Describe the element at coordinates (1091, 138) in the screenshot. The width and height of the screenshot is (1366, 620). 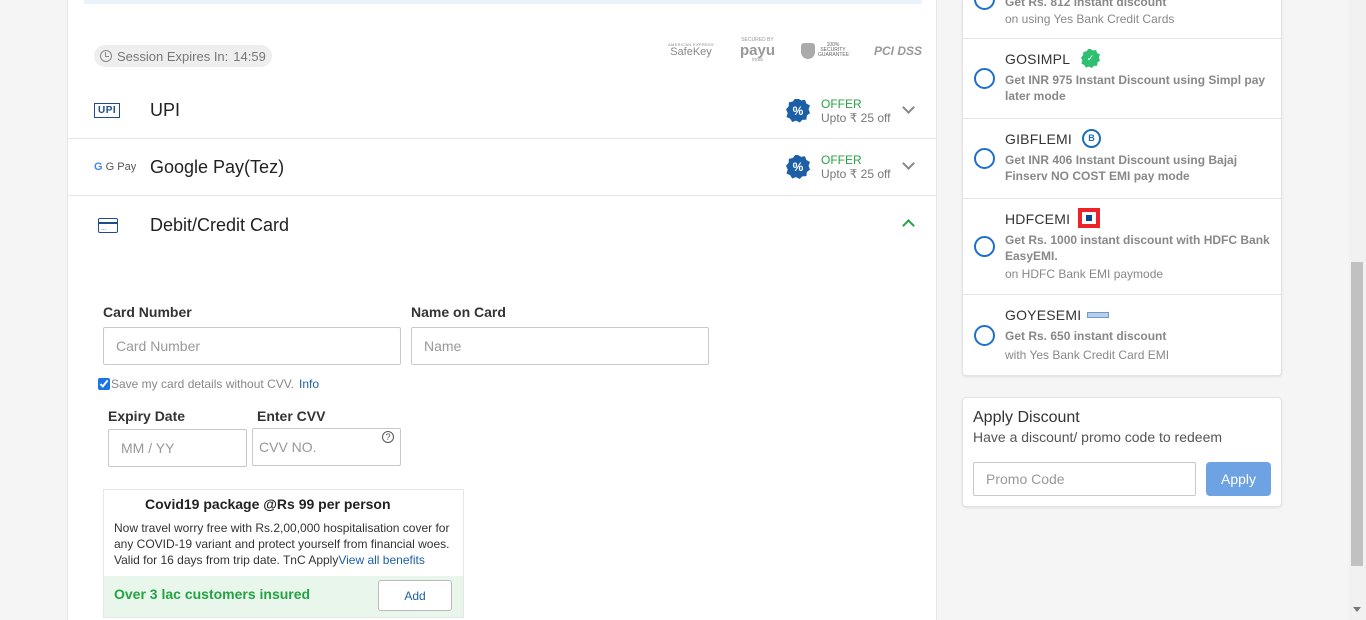
I see `bajaj-finserv-icon: B` at that location.